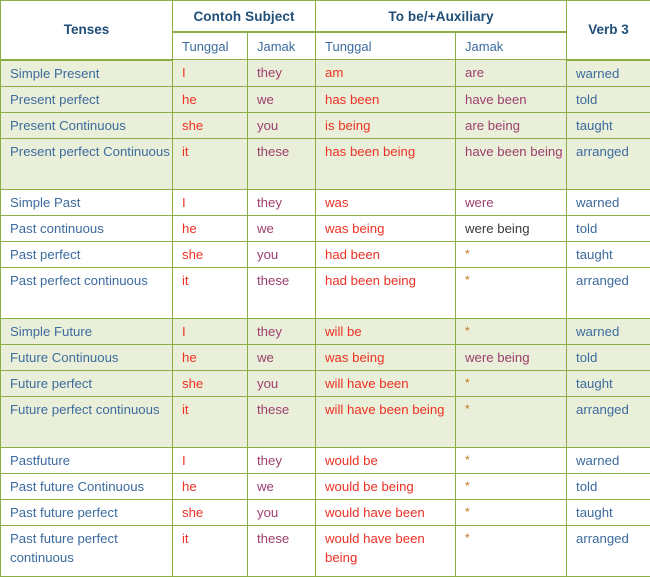  I want to click on cell-tense: Simple Future, so click(87, 331).